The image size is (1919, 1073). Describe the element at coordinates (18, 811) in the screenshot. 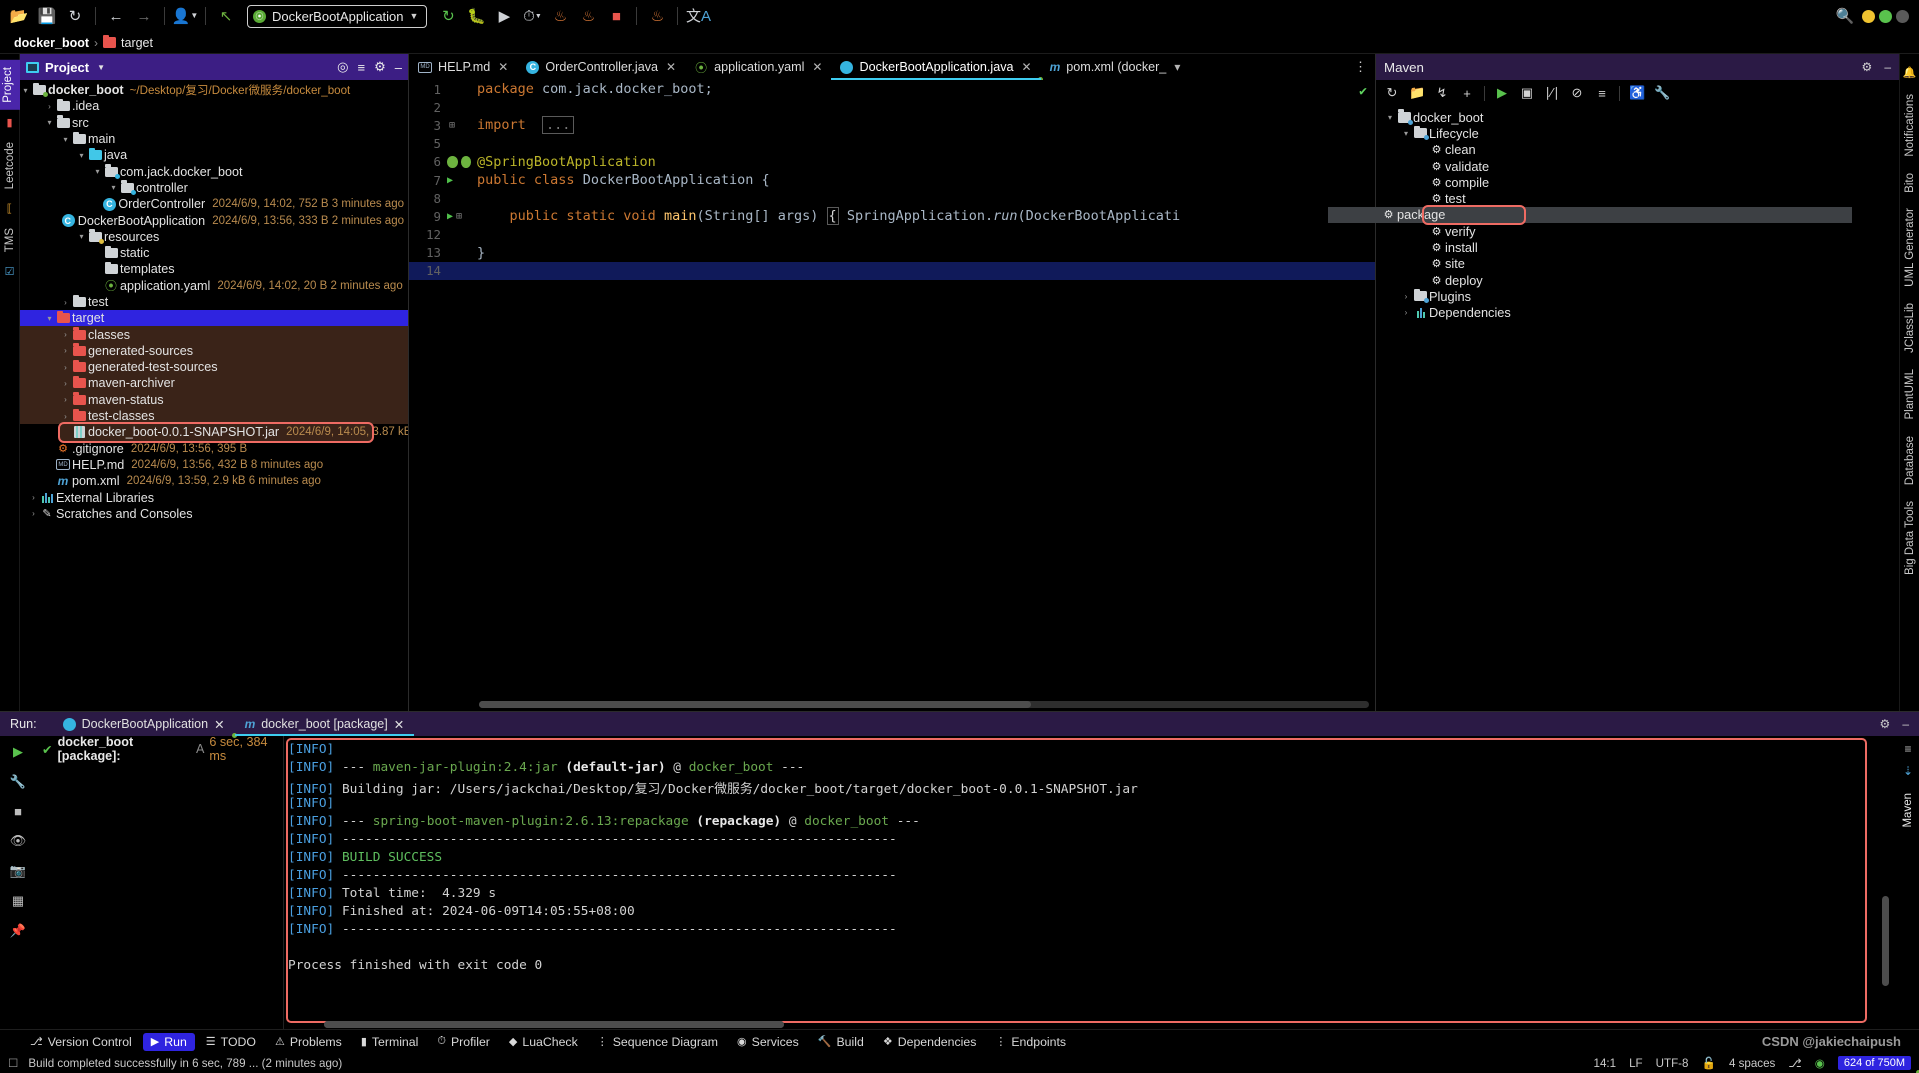

I see `stop-icon: ■` at that location.